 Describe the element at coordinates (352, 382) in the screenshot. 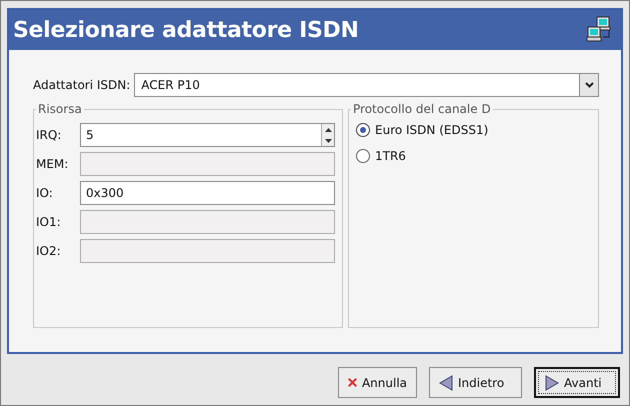

I see `cross-icon` at that location.